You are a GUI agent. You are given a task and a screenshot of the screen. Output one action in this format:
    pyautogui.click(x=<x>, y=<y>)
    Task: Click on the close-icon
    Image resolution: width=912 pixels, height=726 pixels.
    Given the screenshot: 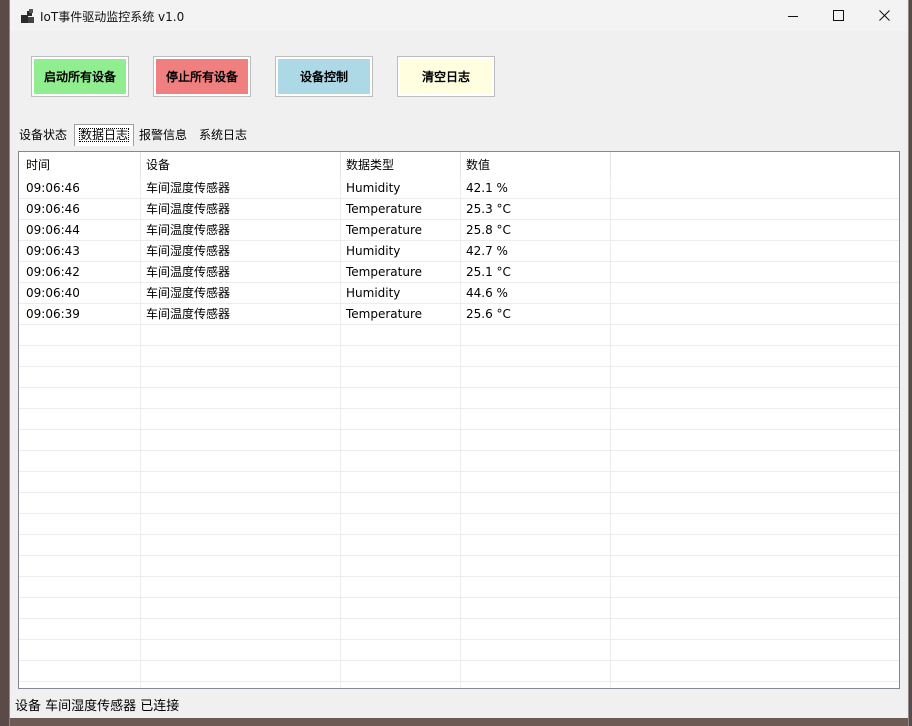 What is the action you would take?
    pyautogui.click(x=884, y=15)
    